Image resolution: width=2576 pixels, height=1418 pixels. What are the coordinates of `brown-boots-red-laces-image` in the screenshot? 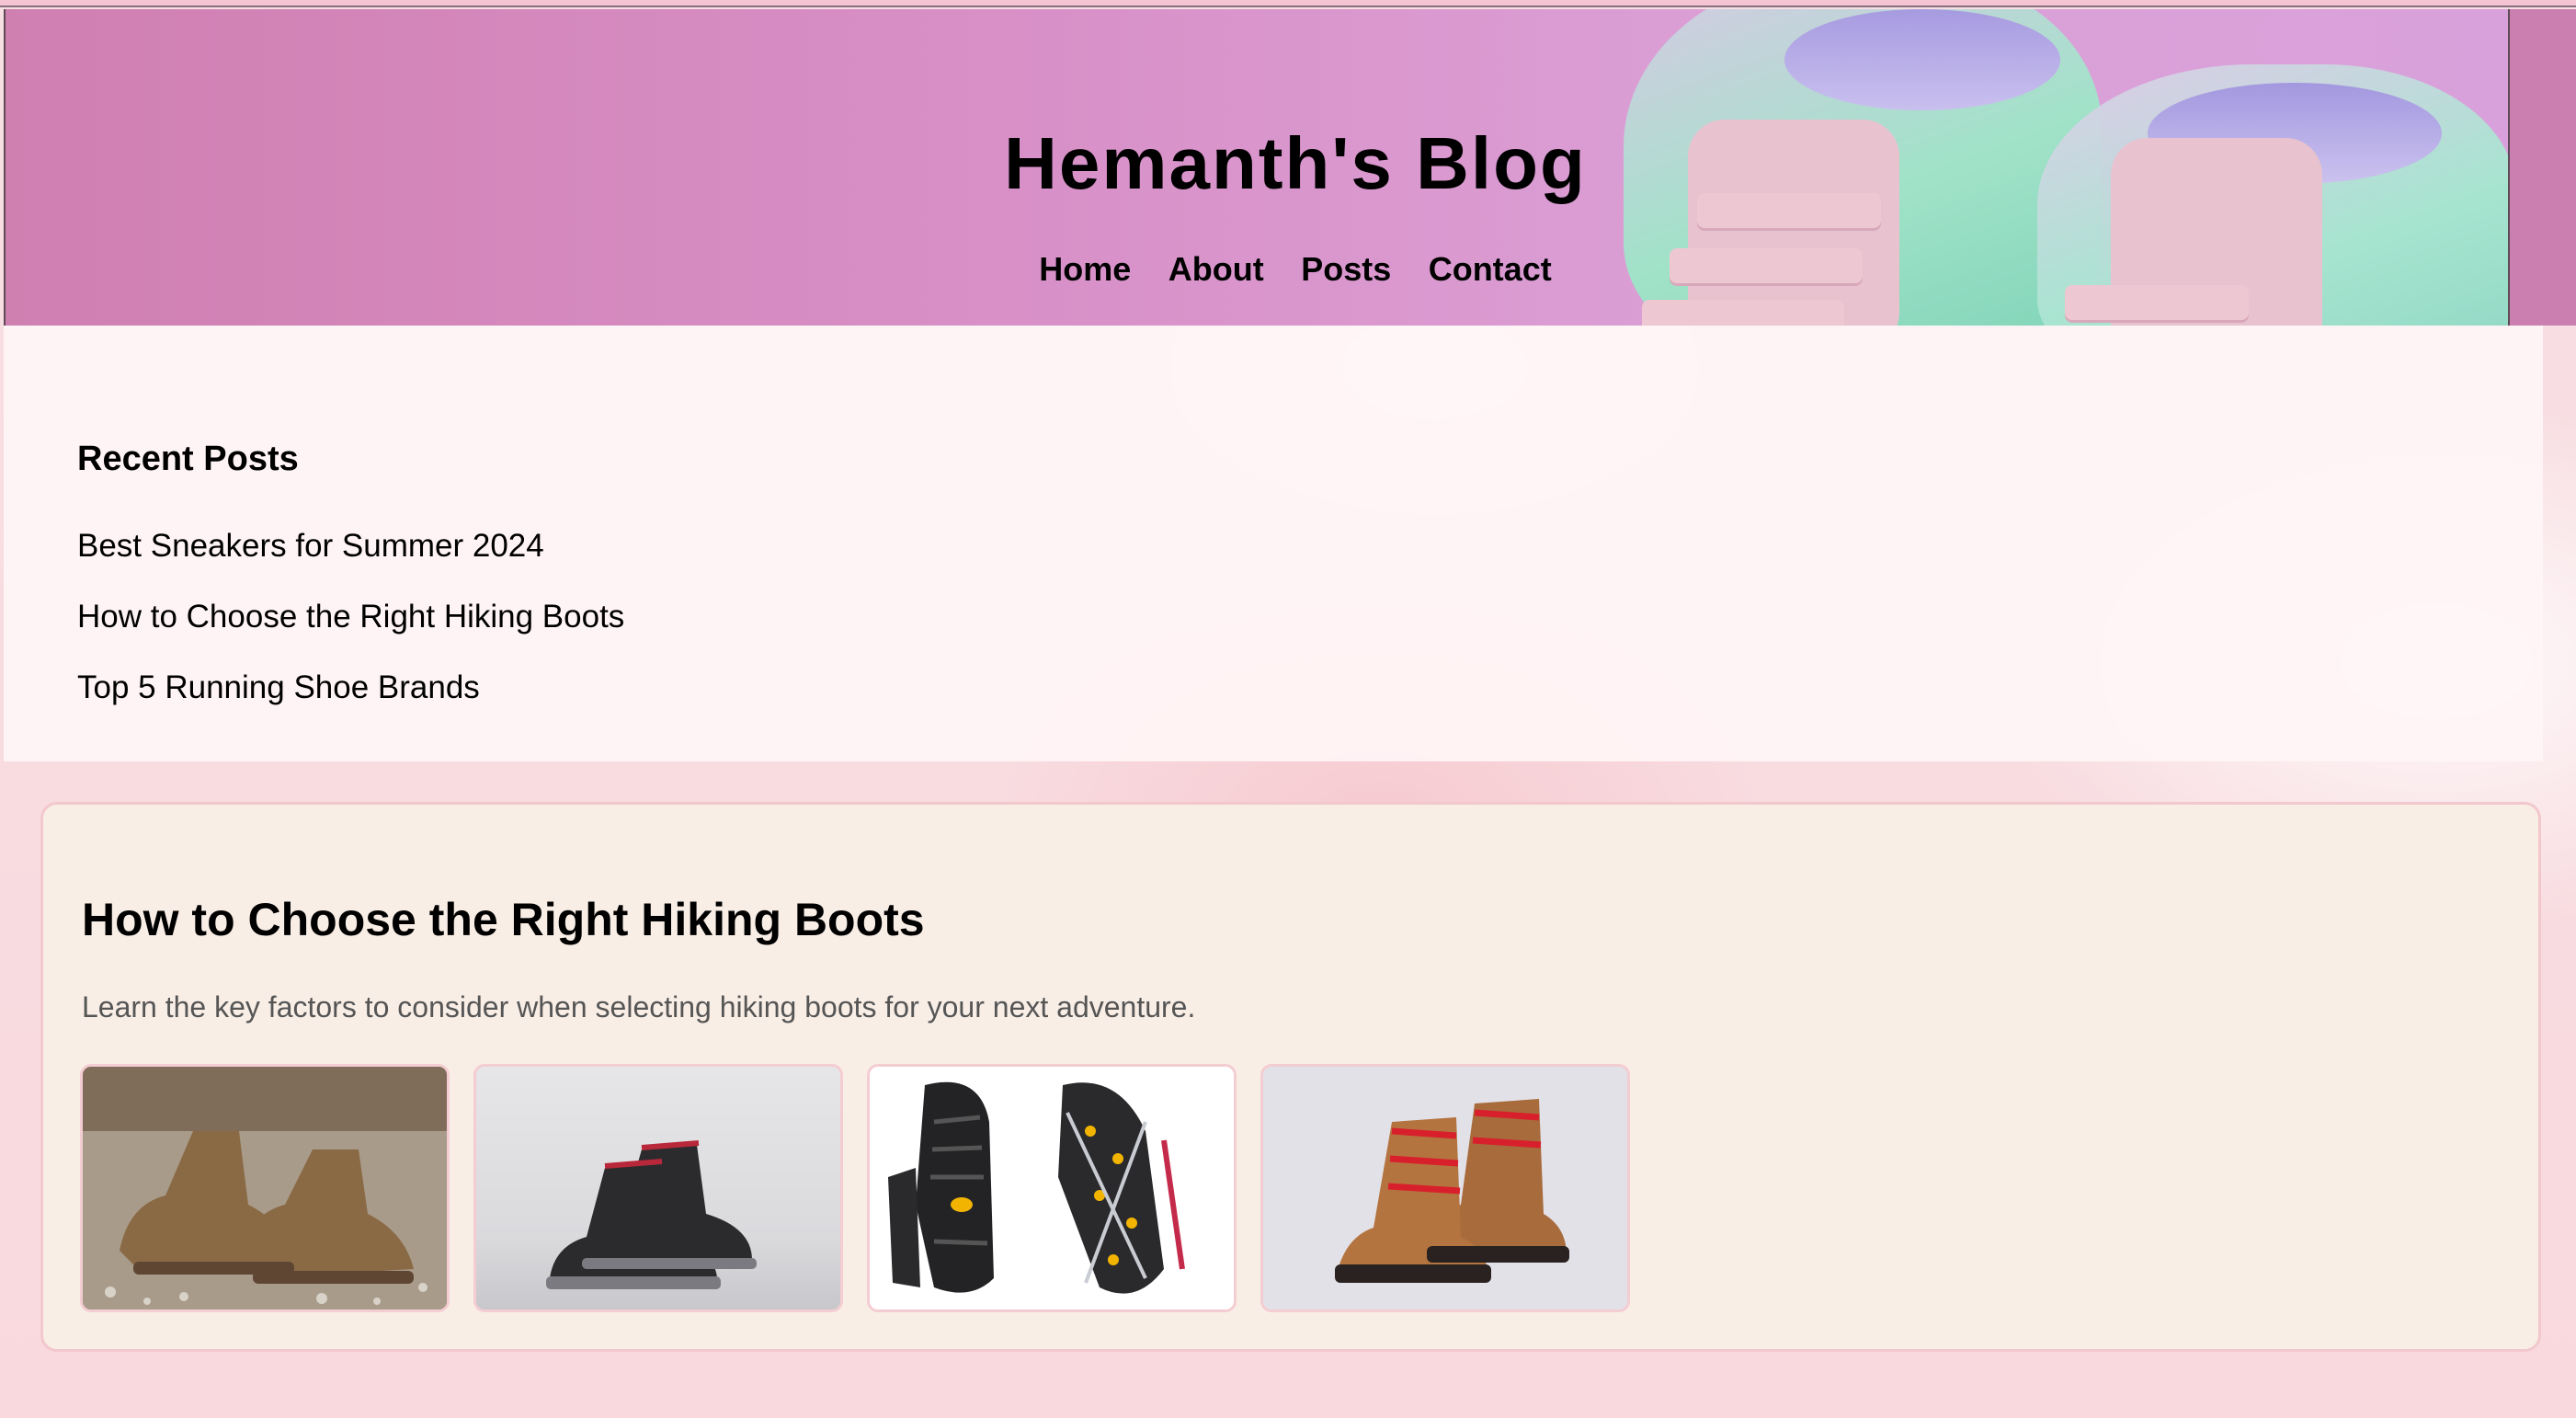 It's located at (1445, 1188).